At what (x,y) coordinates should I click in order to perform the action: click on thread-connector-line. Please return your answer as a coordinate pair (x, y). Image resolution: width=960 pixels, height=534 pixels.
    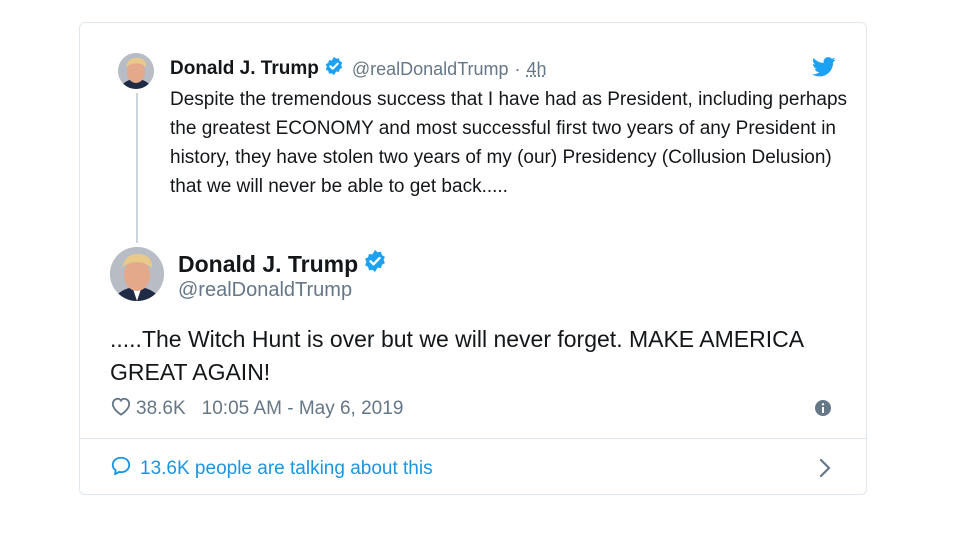
    Looking at the image, I should click on (137, 168).